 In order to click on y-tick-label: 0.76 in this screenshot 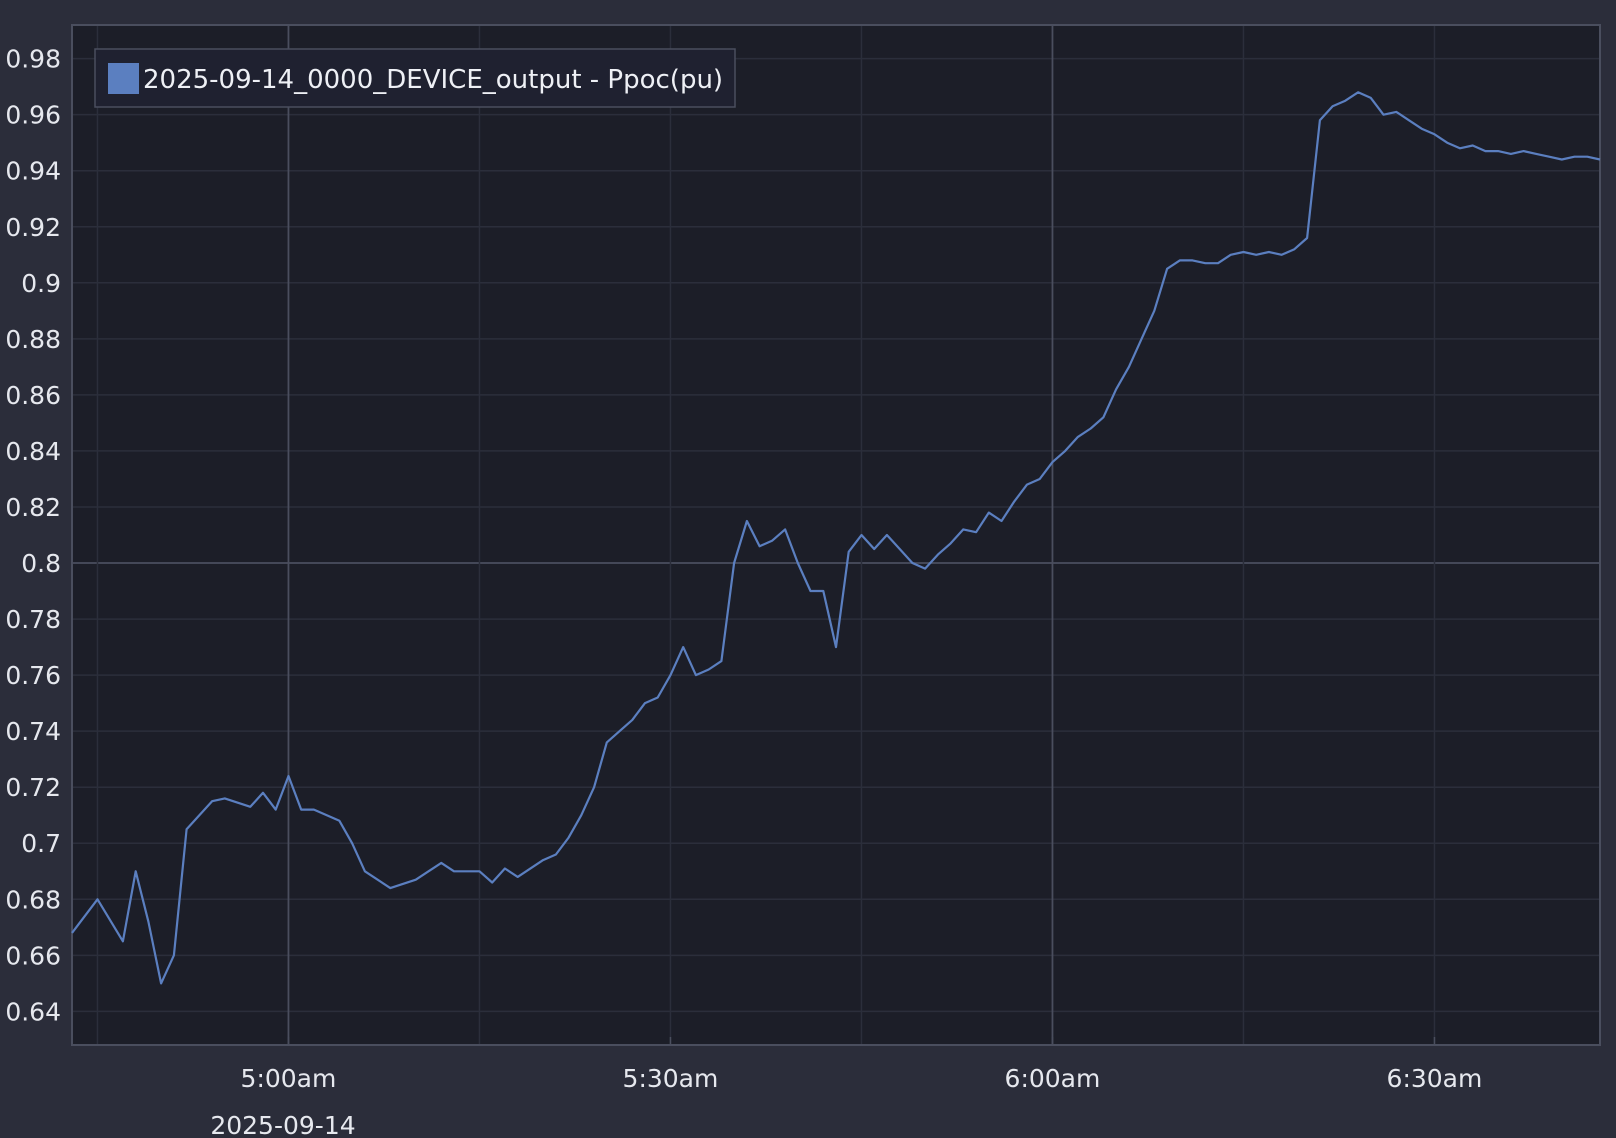, I will do `click(33, 675)`.